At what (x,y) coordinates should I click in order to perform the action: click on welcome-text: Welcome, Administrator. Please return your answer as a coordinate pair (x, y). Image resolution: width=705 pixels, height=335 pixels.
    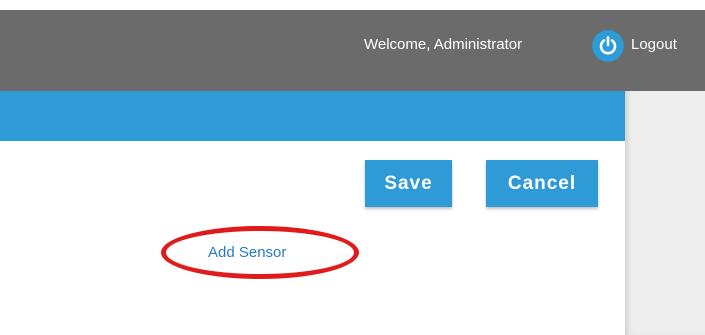
    Looking at the image, I should click on (443, 44).